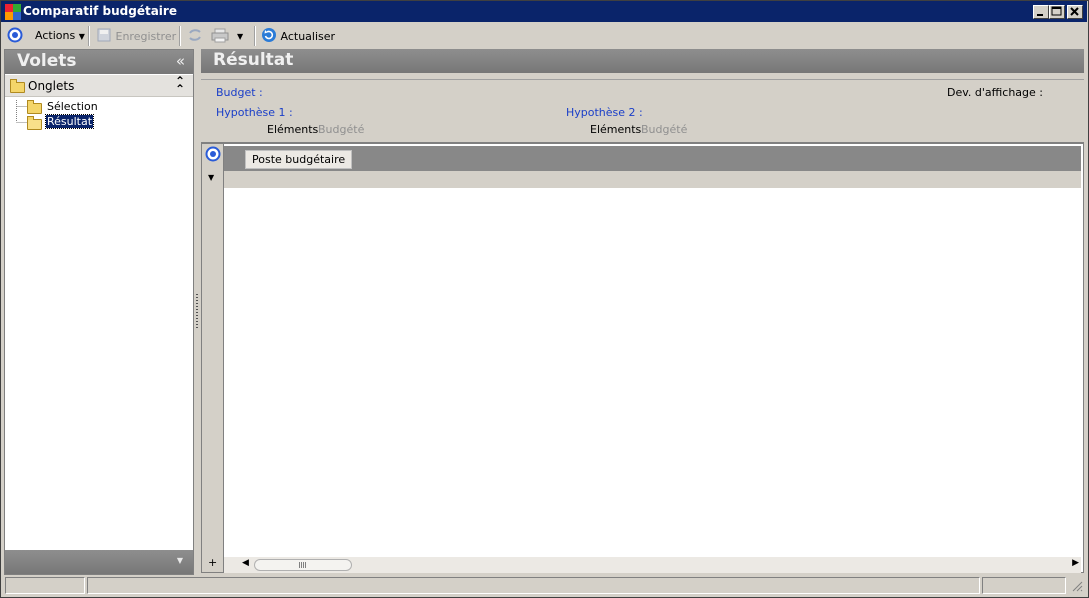 This screenshot has width=1089, height=598. I want to click on horizontal-scrollbar: ◀ ▶, so click(652, 565).